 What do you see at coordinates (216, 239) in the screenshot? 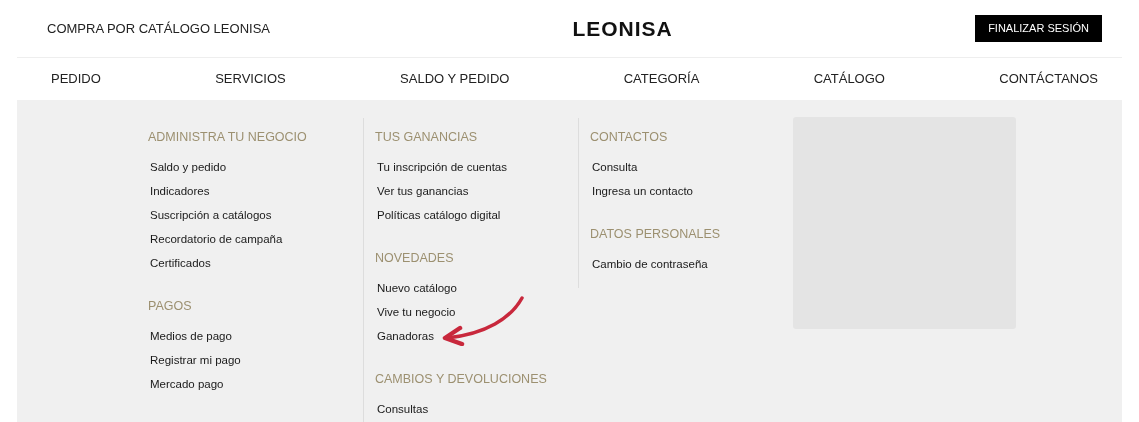
I see `menu-link: Recordatorio de campaña` at bounding box center [216, 239].